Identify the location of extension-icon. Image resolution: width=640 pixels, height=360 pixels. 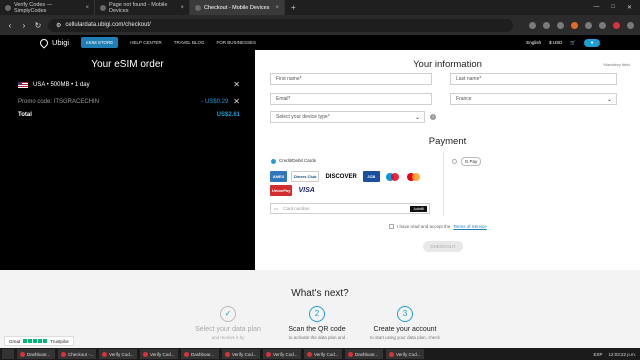
(588, 25).